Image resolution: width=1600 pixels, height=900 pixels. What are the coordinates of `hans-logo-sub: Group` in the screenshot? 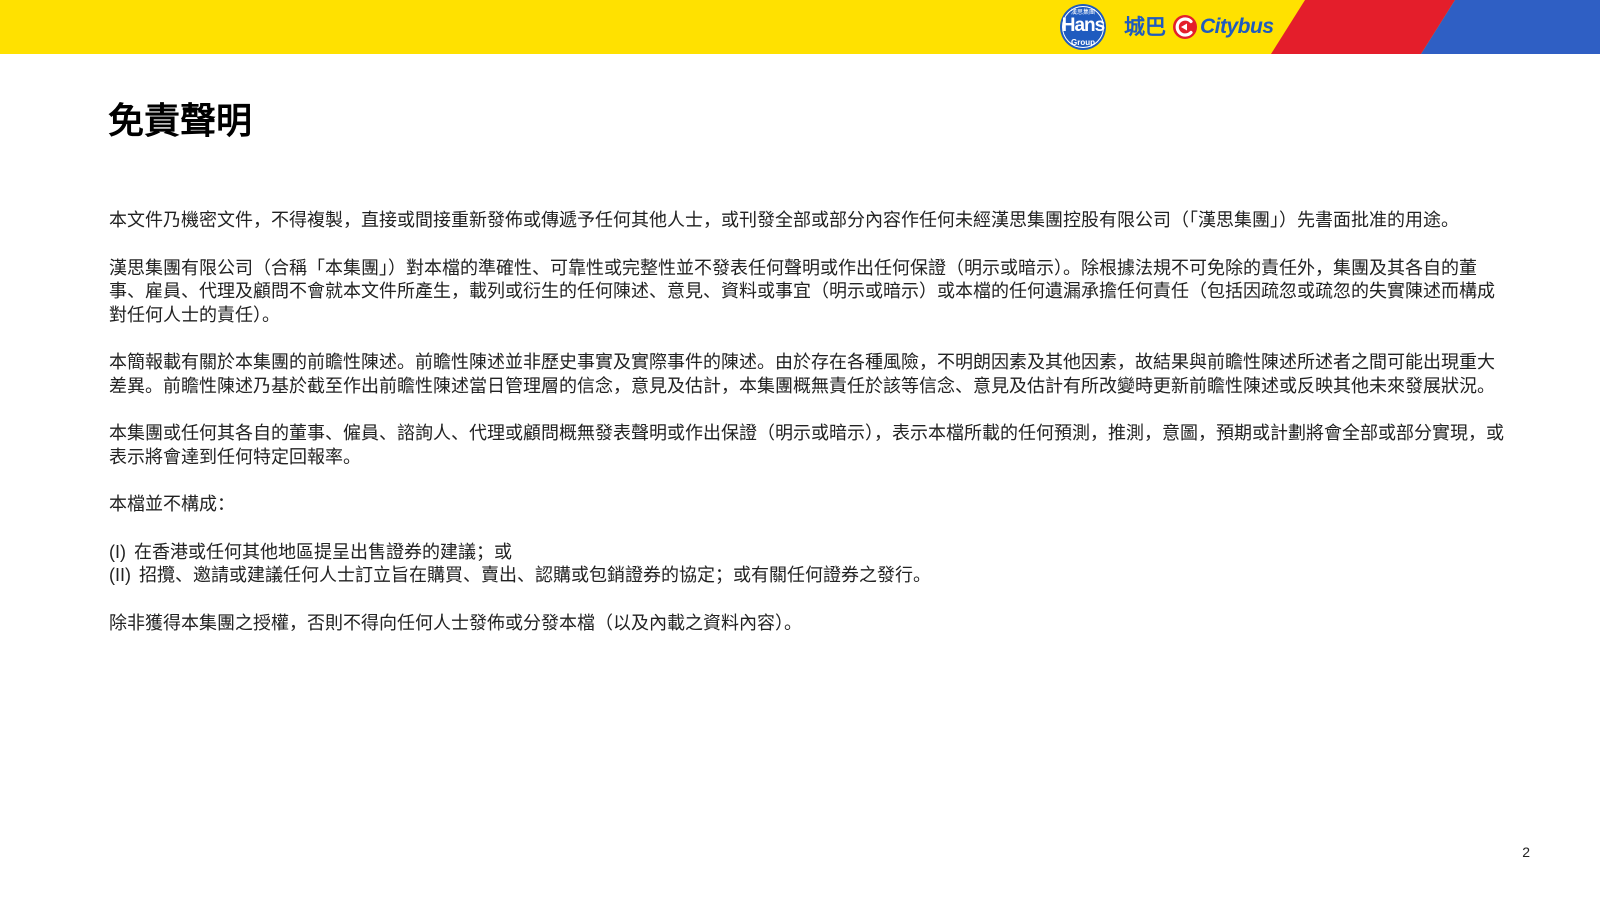 It's located at (1083, 42).